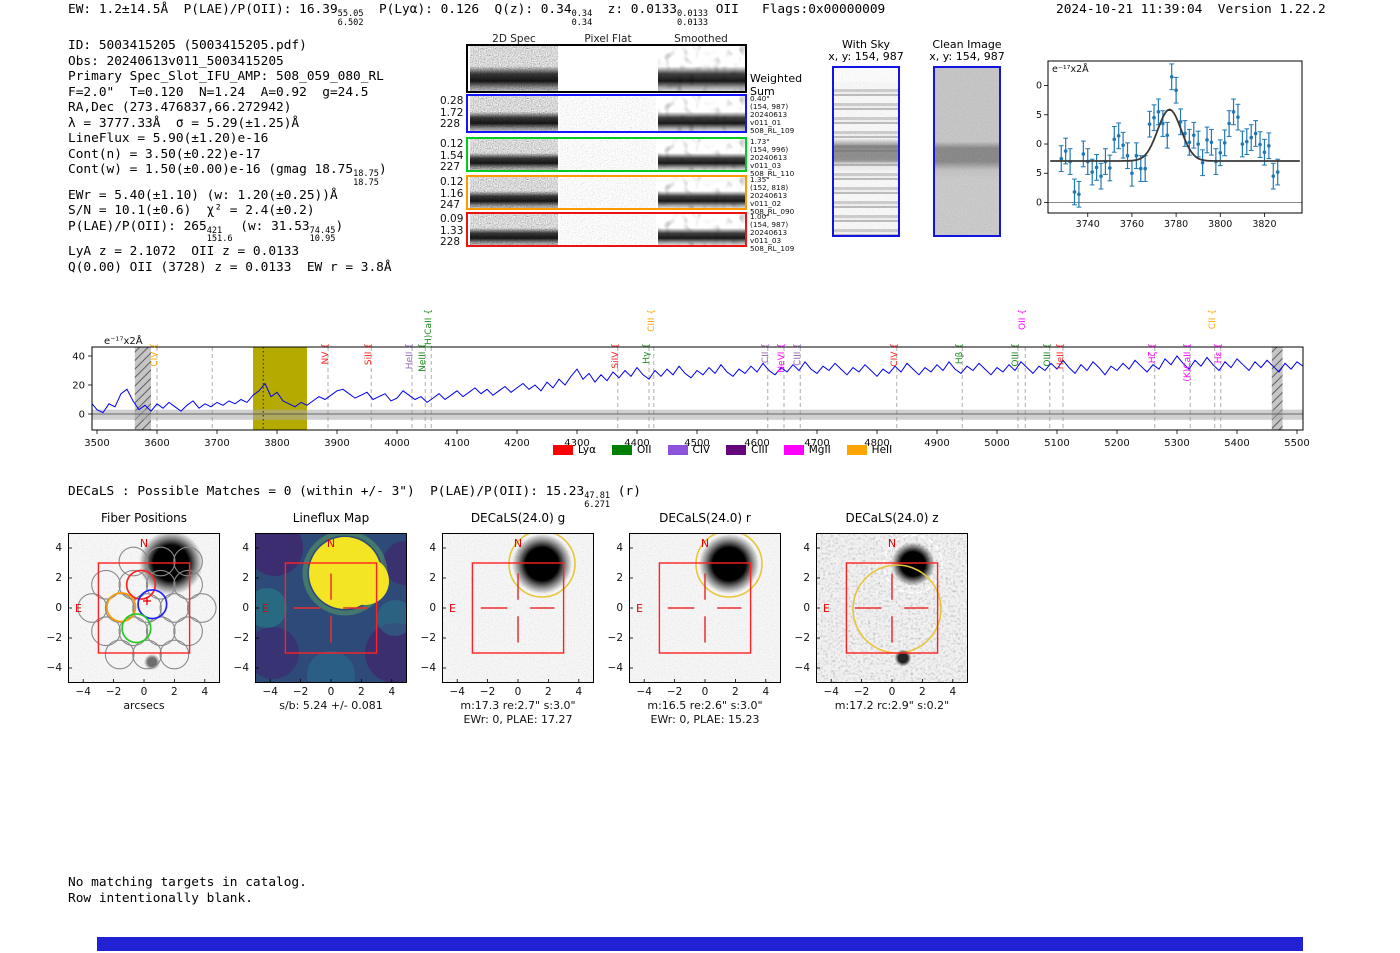 This screenshot has height=953, width=1400. I want to click on cutout-panel: NE, so click(144, 608).